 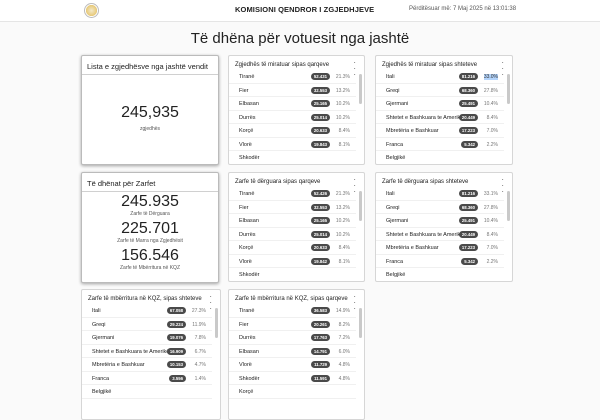 I want to click on item-name: Mbretëria e Bashkuar, so click(x=118, y=365).